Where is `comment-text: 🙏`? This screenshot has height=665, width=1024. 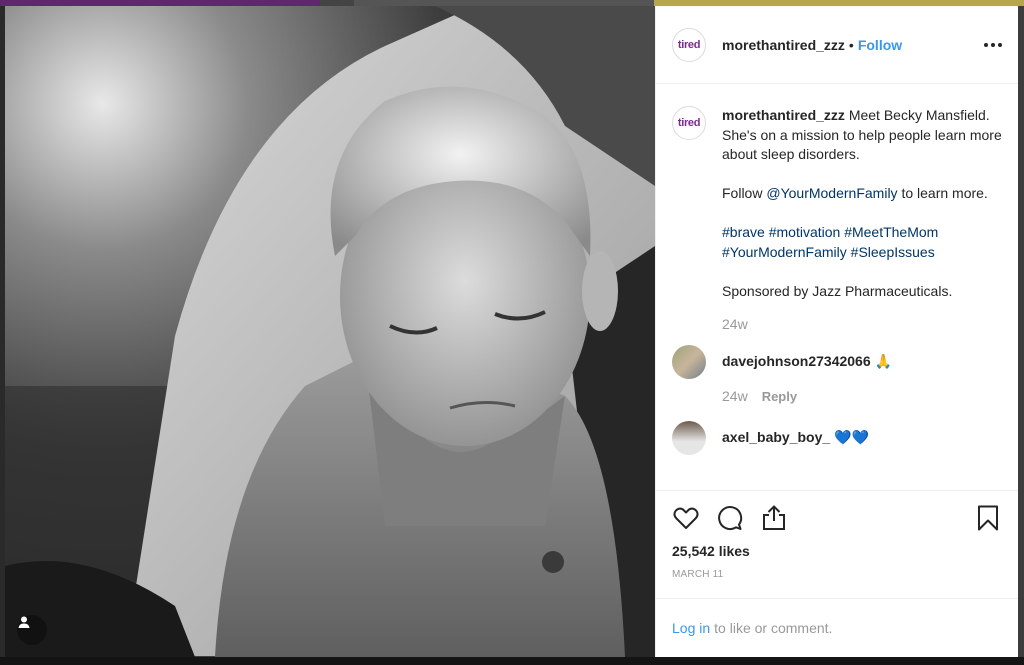 comment-text: 🙏 is located at coordinates (883, 360).